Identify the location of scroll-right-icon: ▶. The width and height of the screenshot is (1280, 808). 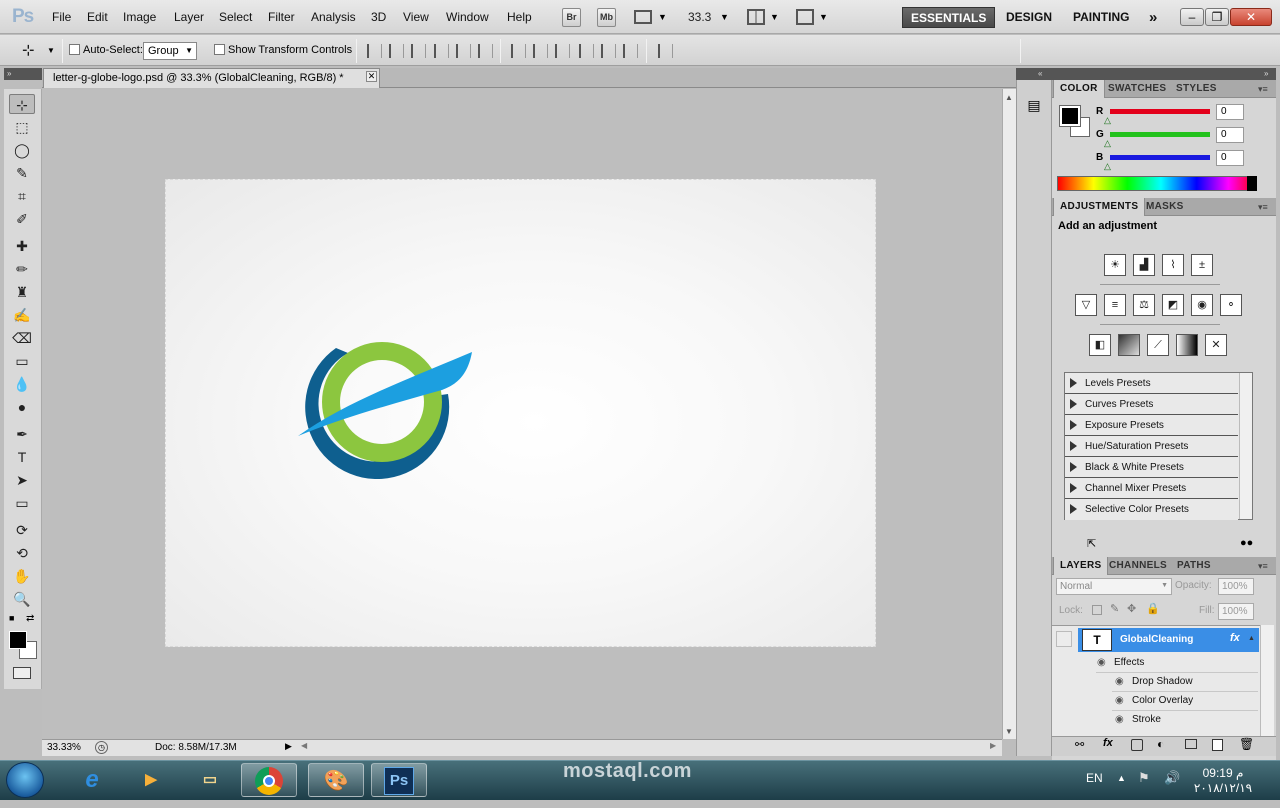
(993, 745).